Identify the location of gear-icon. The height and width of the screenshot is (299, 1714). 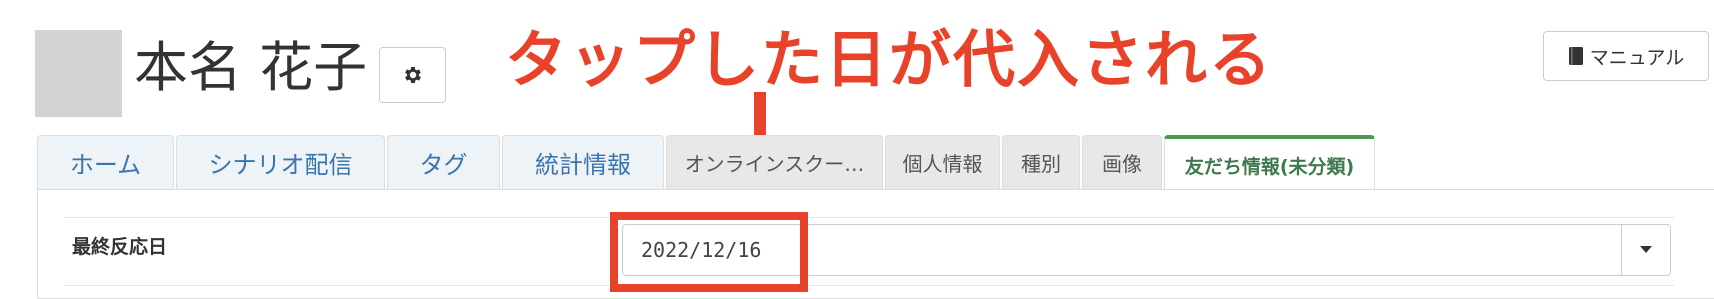
(412, 75).